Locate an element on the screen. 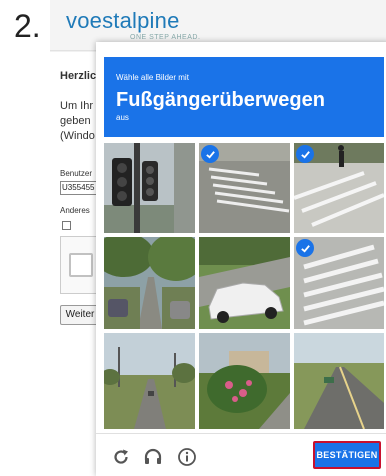 Image resolution: width=386 pixels, height=476 pixels. username-label: Benutzer is located at coordinates (76, 173).